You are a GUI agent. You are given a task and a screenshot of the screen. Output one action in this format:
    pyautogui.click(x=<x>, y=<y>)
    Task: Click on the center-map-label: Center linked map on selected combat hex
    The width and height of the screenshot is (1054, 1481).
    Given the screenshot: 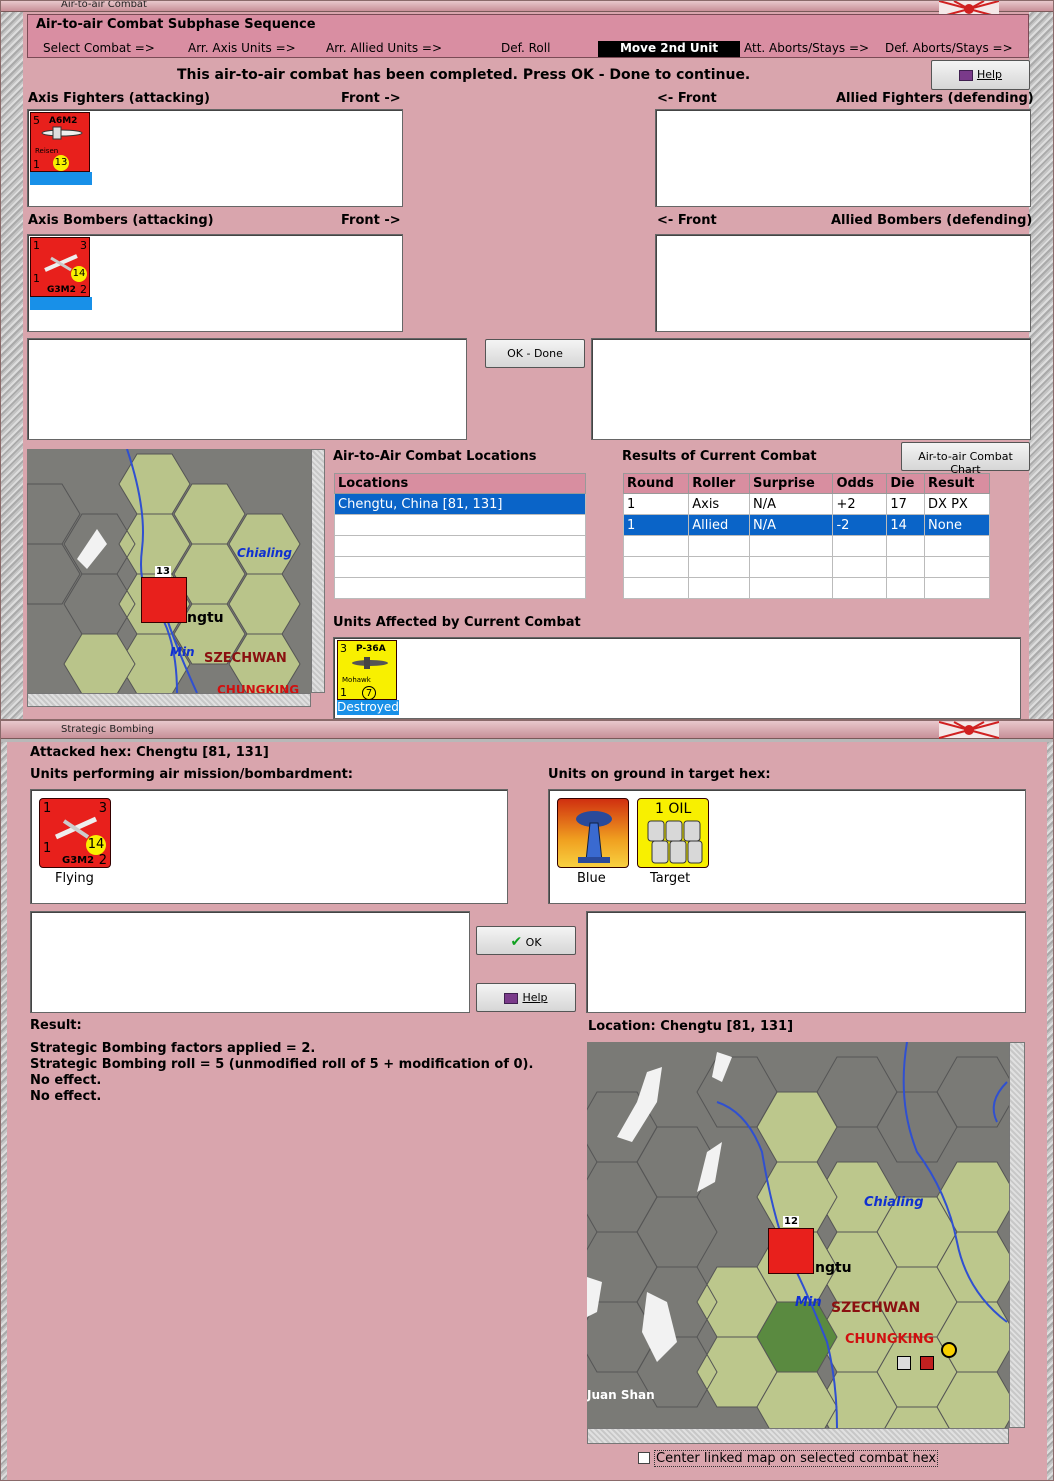 What is the action you would take?
    pyautogui.click(x=796, y=1458)
    